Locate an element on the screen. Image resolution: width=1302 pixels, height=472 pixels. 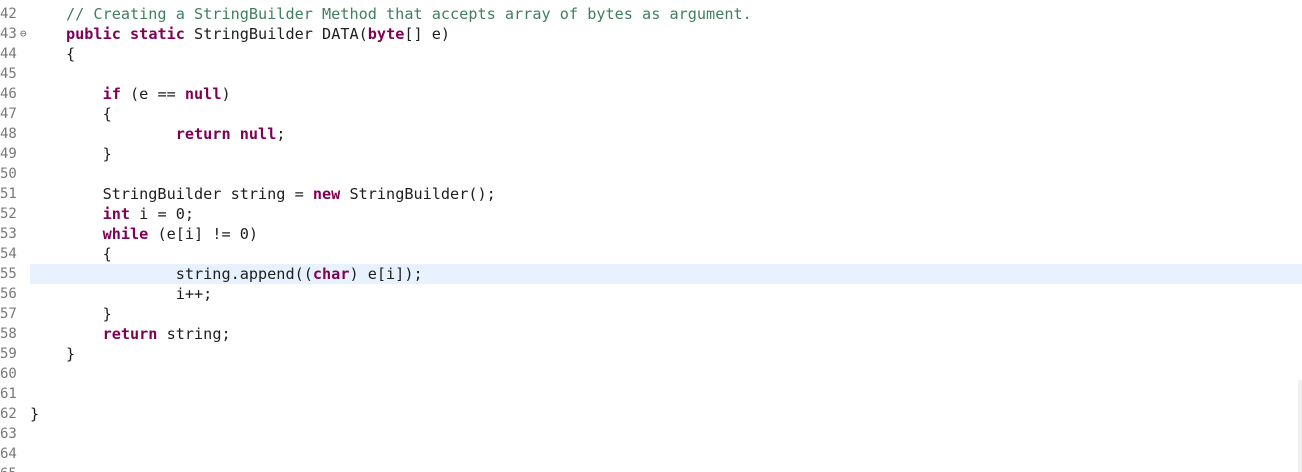
line-number: 42 is located at coordinates (8, 14).